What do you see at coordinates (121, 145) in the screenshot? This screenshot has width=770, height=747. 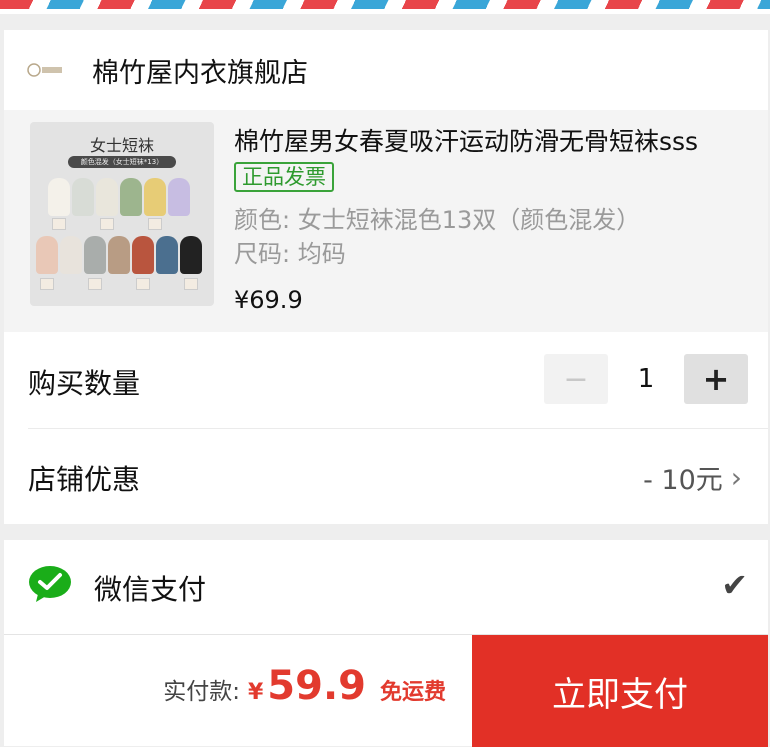 I see `product-image-title: 女士短袜` at bounding box center [121, 145].